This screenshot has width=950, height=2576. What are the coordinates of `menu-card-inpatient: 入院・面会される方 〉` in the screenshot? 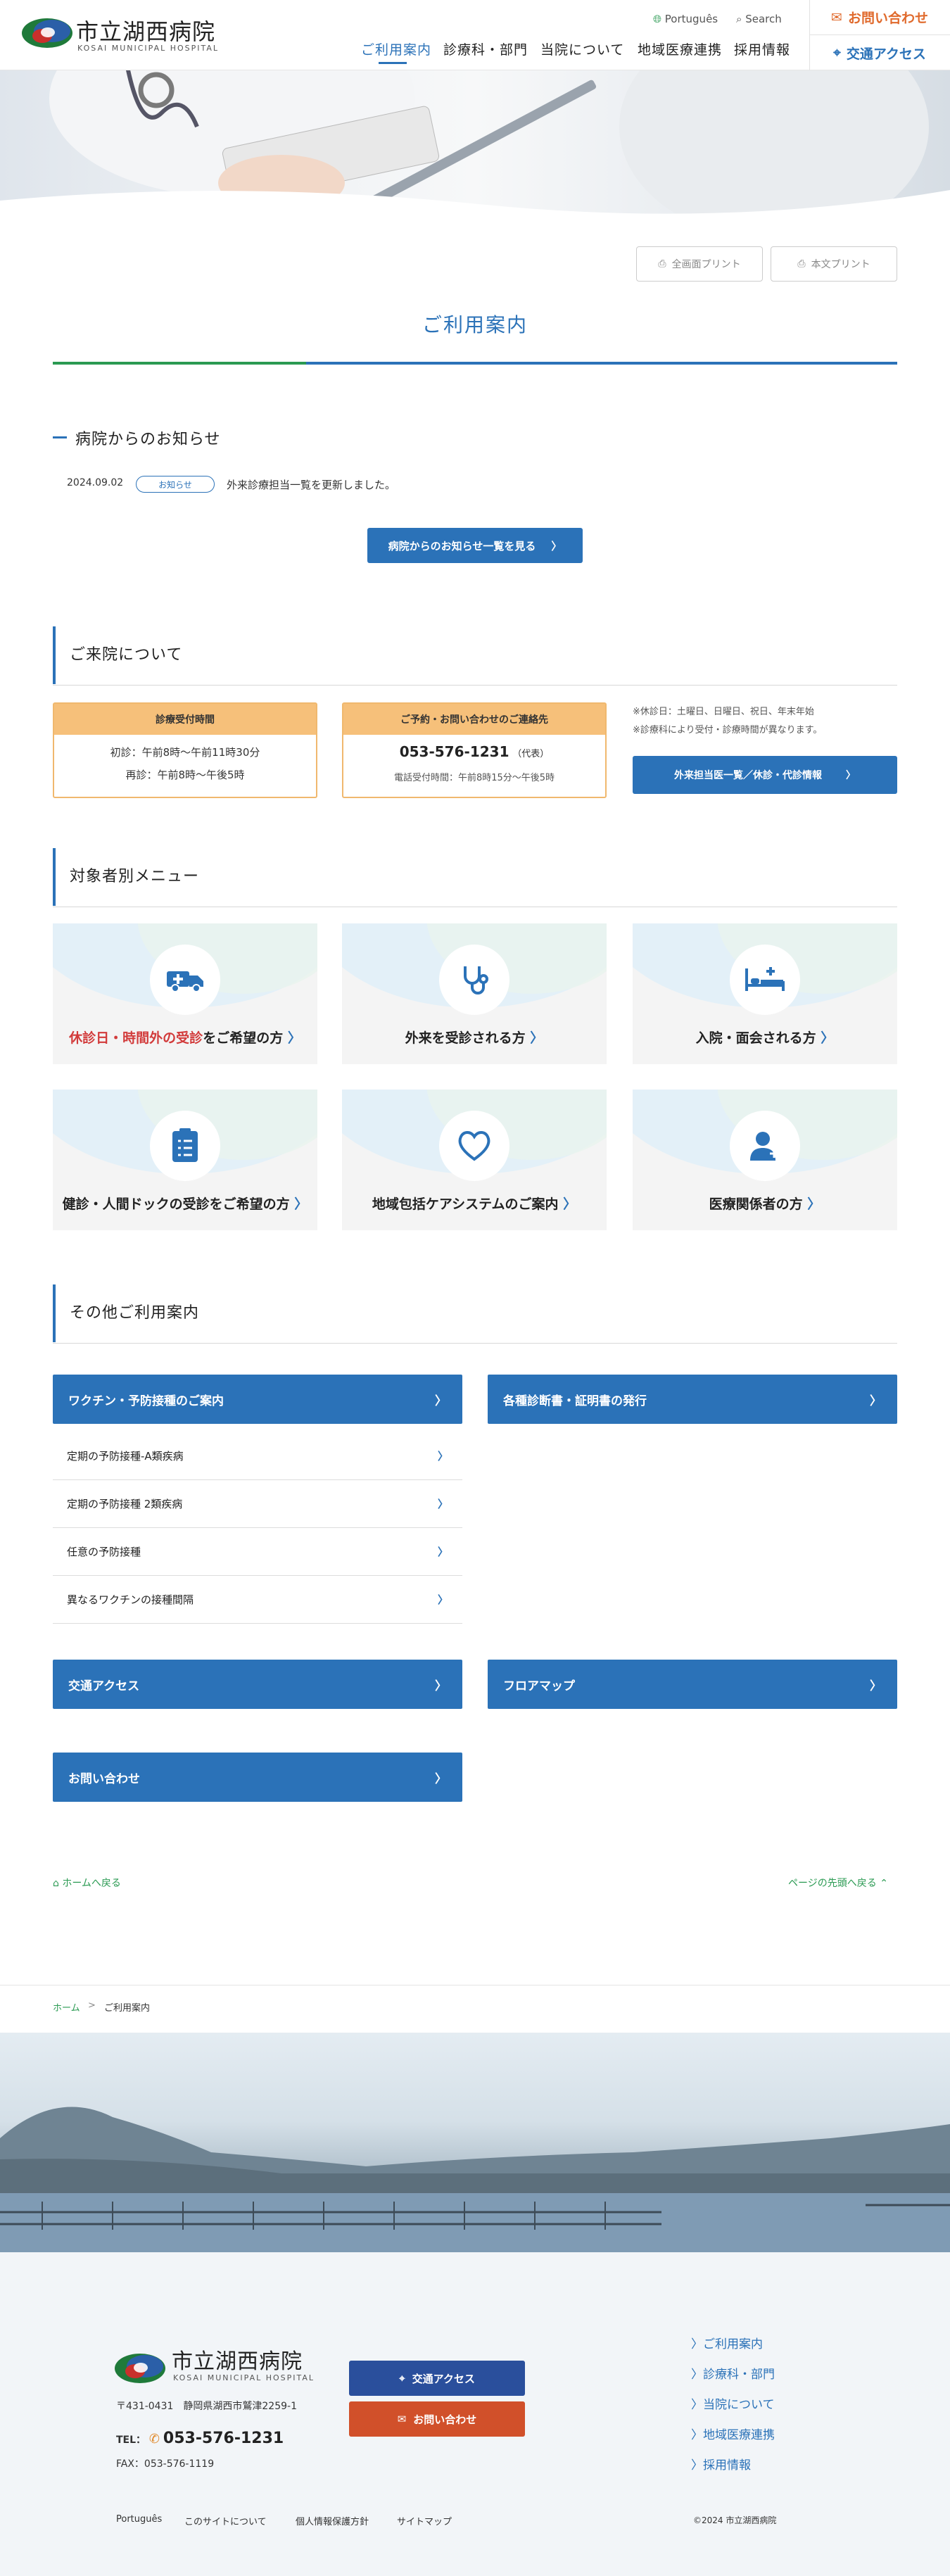 It's located at (765, 993).